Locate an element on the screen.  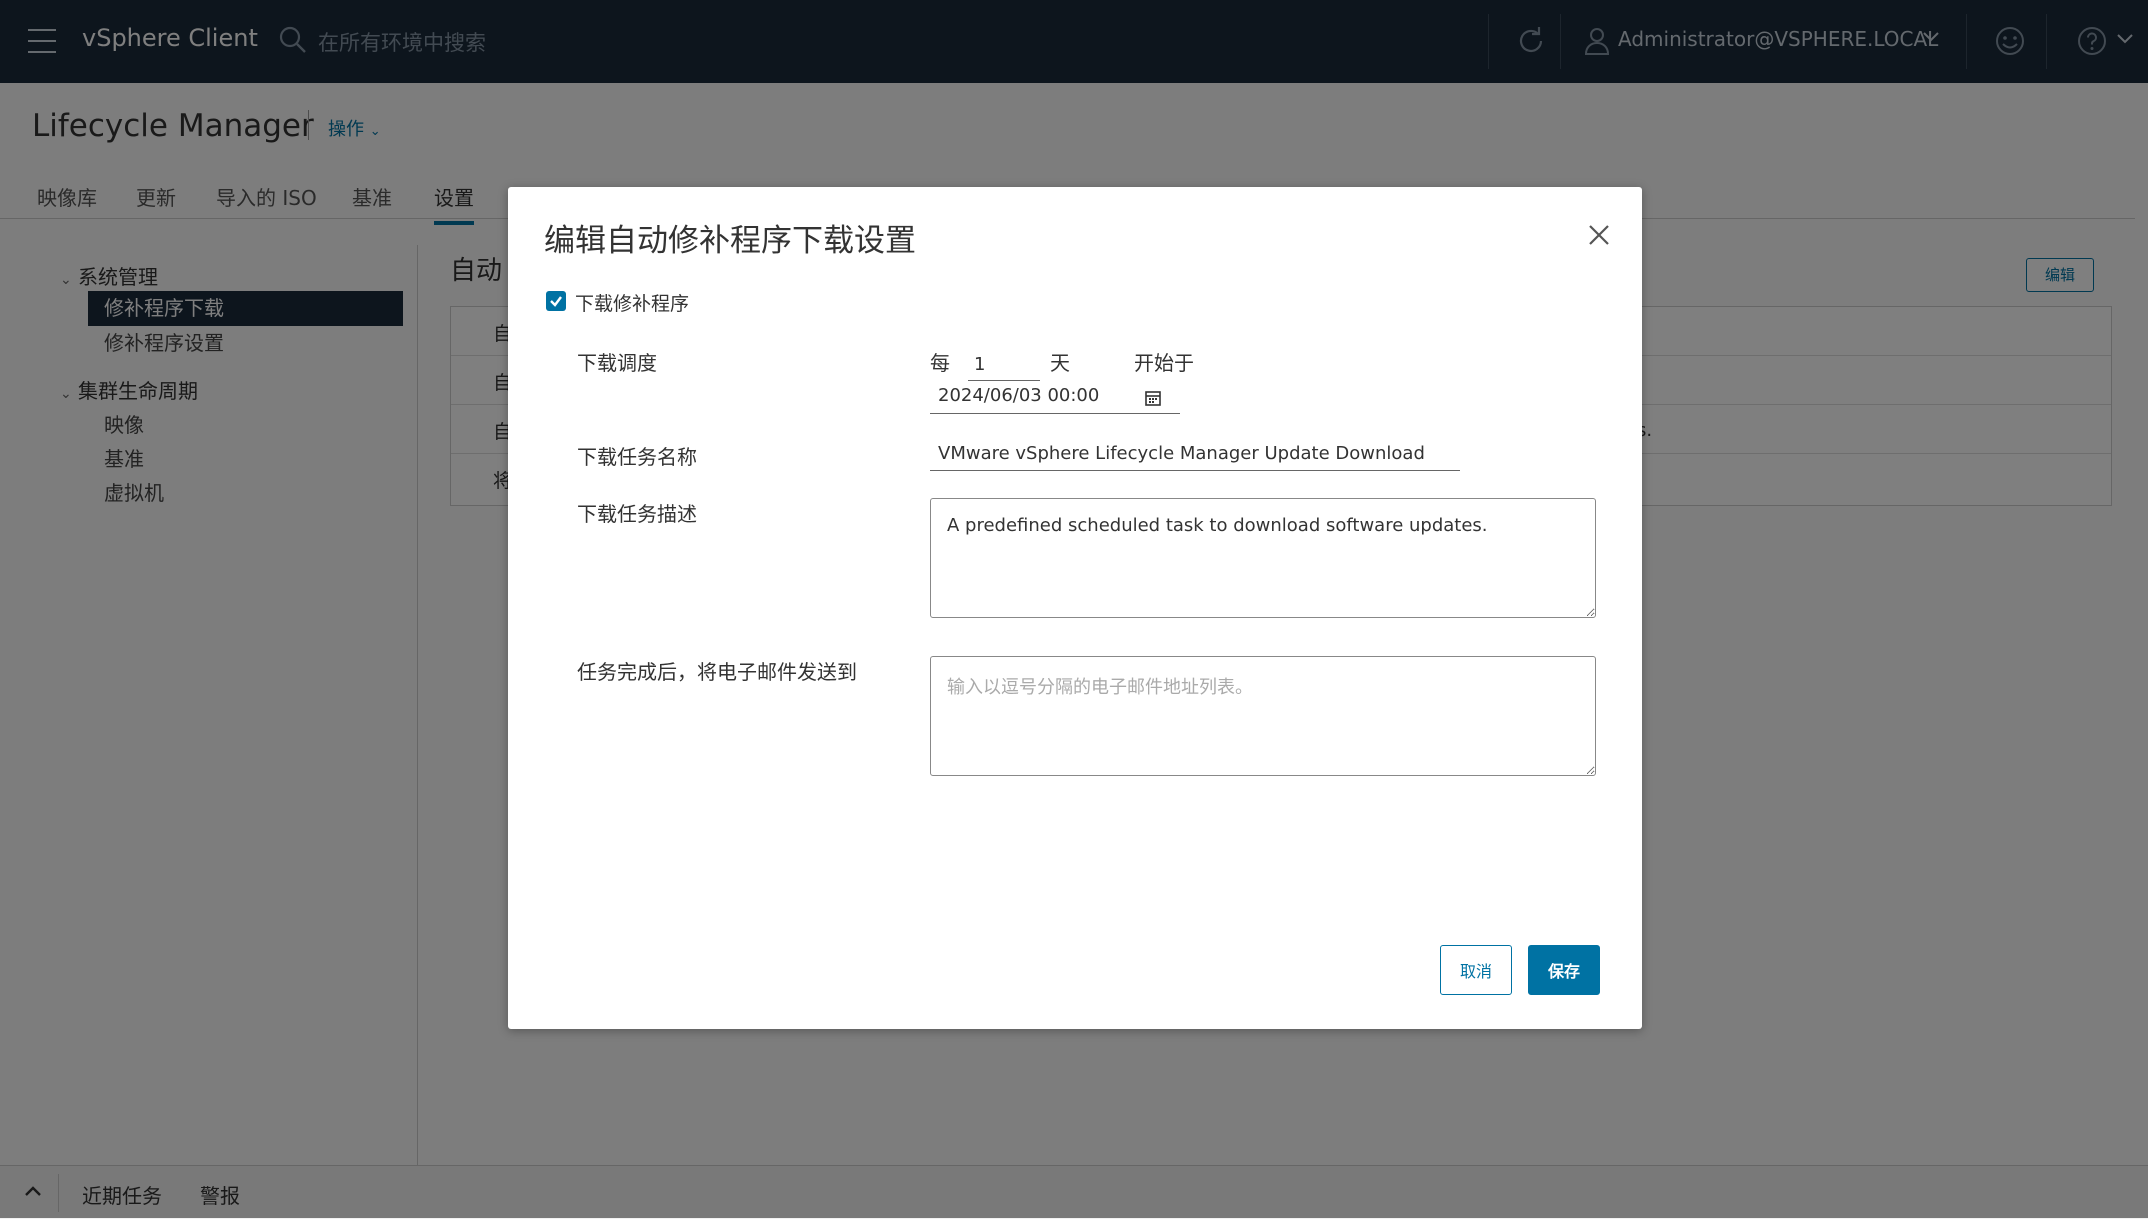
calendar-icon is located at coordinates (1153, 398).